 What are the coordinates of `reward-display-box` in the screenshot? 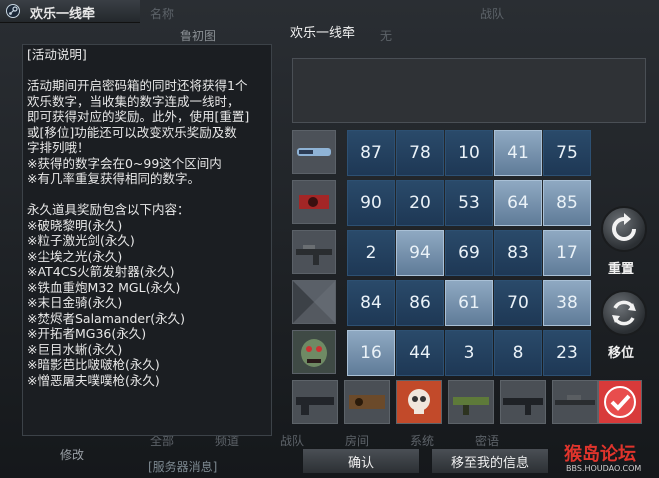 It's located at (469, 90).